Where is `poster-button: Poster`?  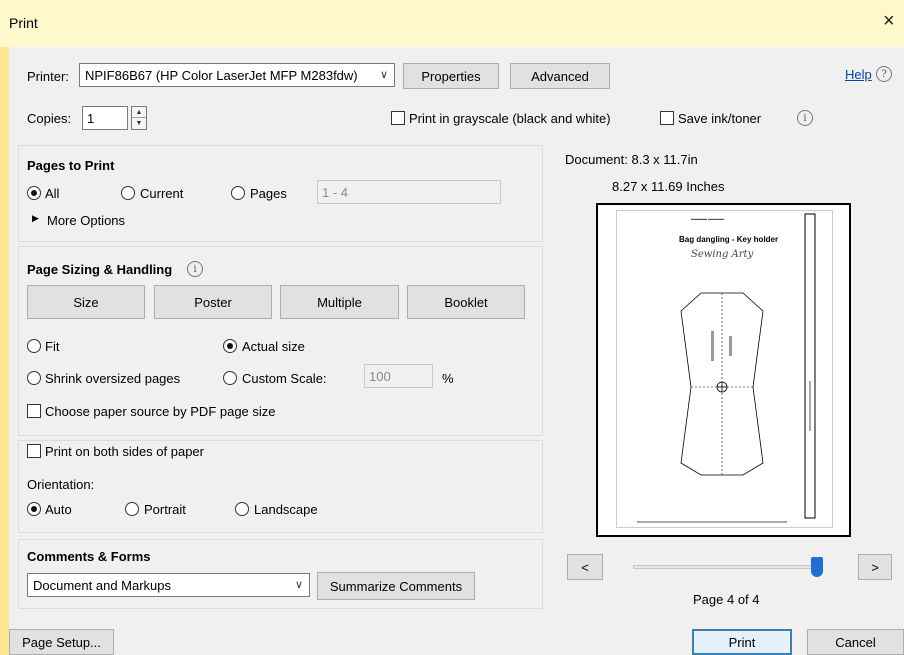 poster-button: Poster is located at coordinates (213, 302).